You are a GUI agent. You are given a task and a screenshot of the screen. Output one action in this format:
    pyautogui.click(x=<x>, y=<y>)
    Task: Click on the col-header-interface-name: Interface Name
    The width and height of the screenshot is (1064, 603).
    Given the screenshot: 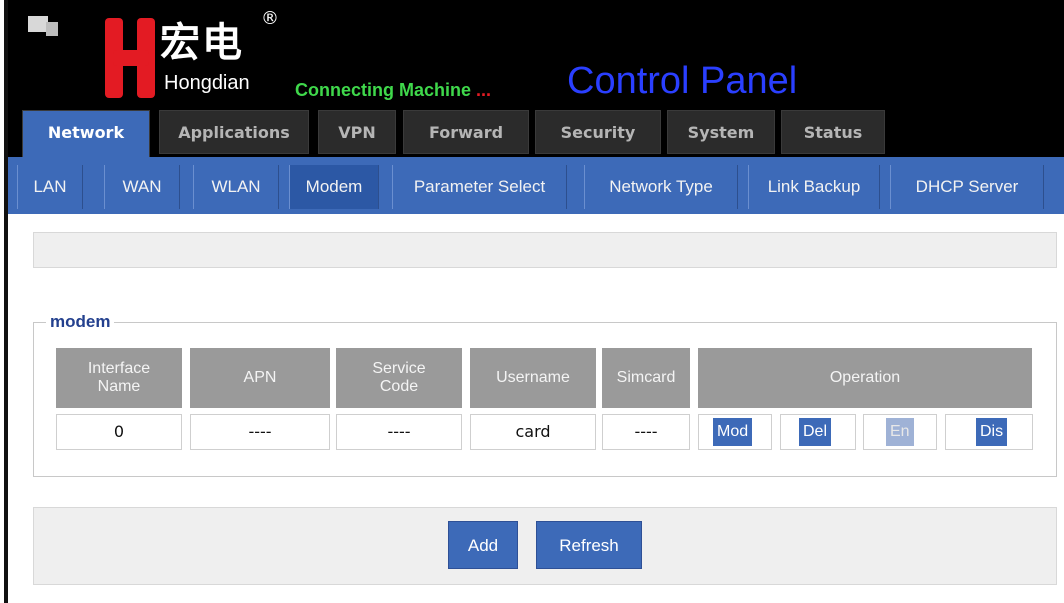 What is the action you would take?
    pyautogui.click(x=119, y=378)
    